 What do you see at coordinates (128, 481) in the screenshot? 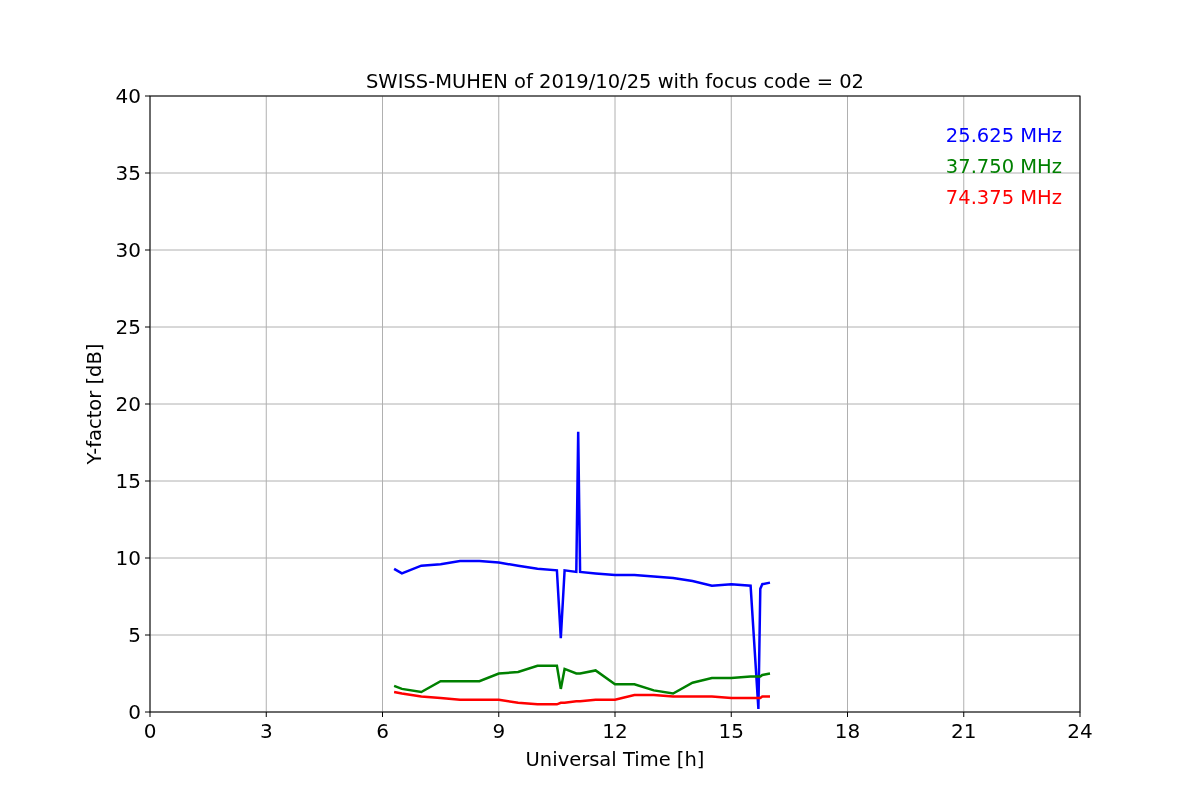
I see `y-tick-label: 15` at bounding box center [128, 481].